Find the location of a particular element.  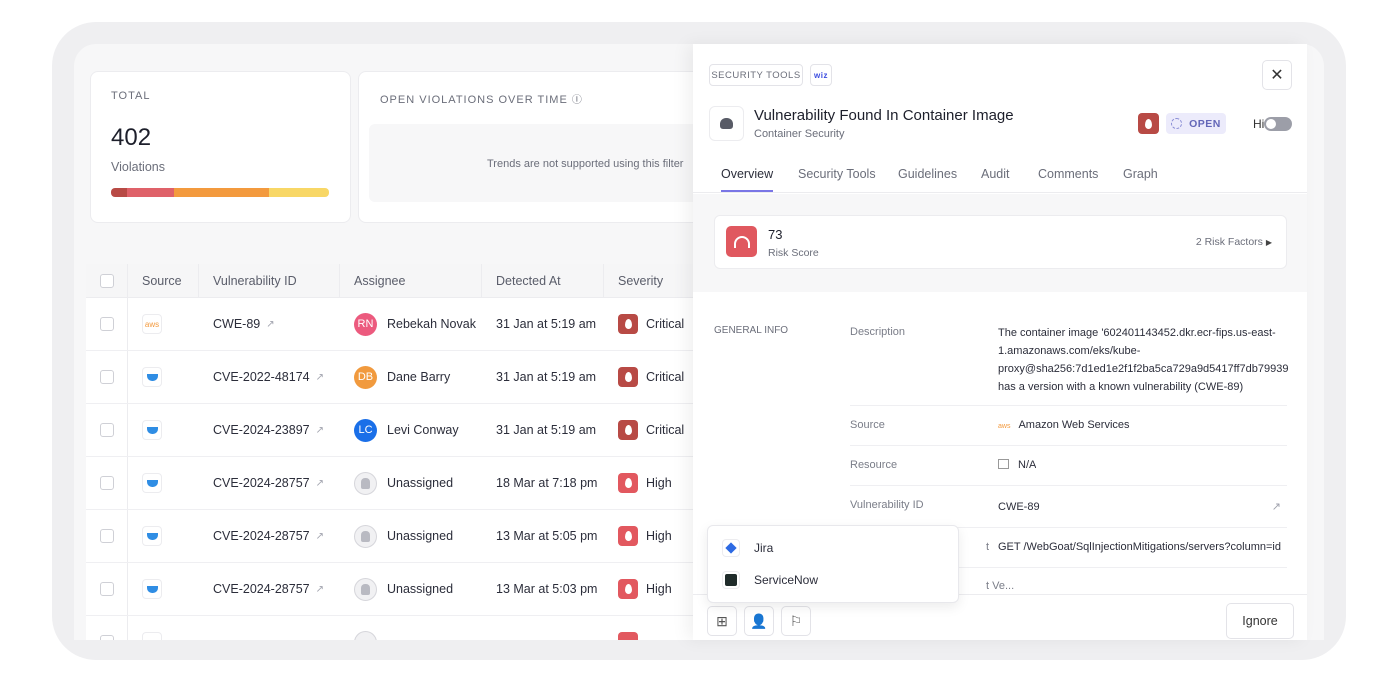

status-badge: OPEN is located at coordinates (1196, 123).